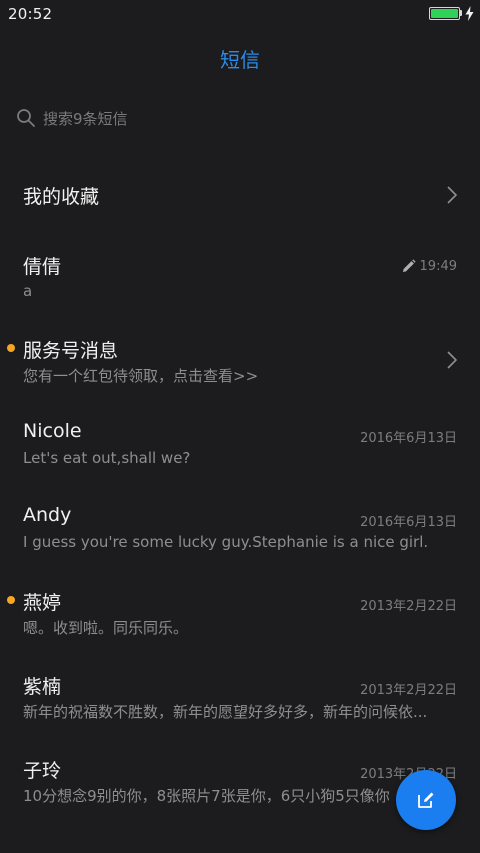 The height and width of the screenshot is (853, 480). Describe the element at coordinates (61, 197) in the screenshot. I see `favorites-label: 我的收藏` at that location.